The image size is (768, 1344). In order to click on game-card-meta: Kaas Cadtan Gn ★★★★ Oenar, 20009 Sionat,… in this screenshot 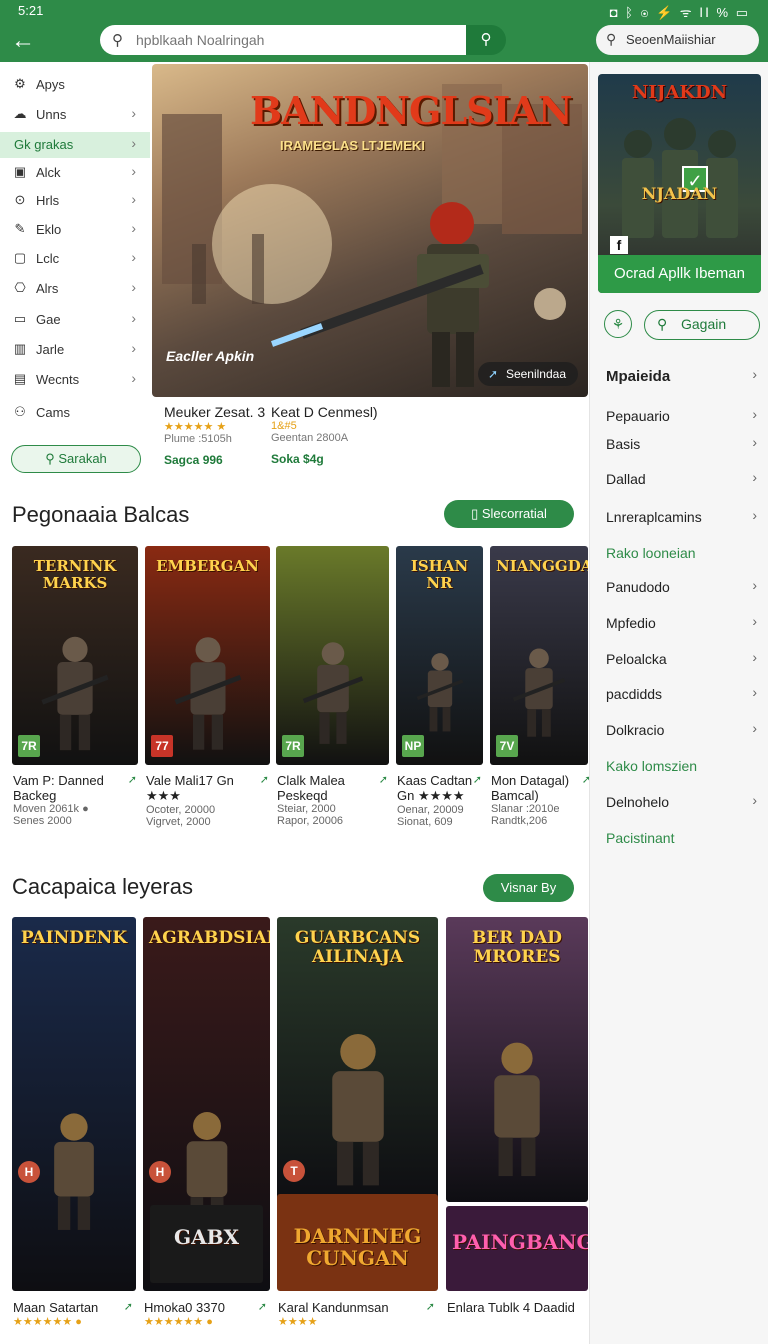, I will do `click(440, 800)`.